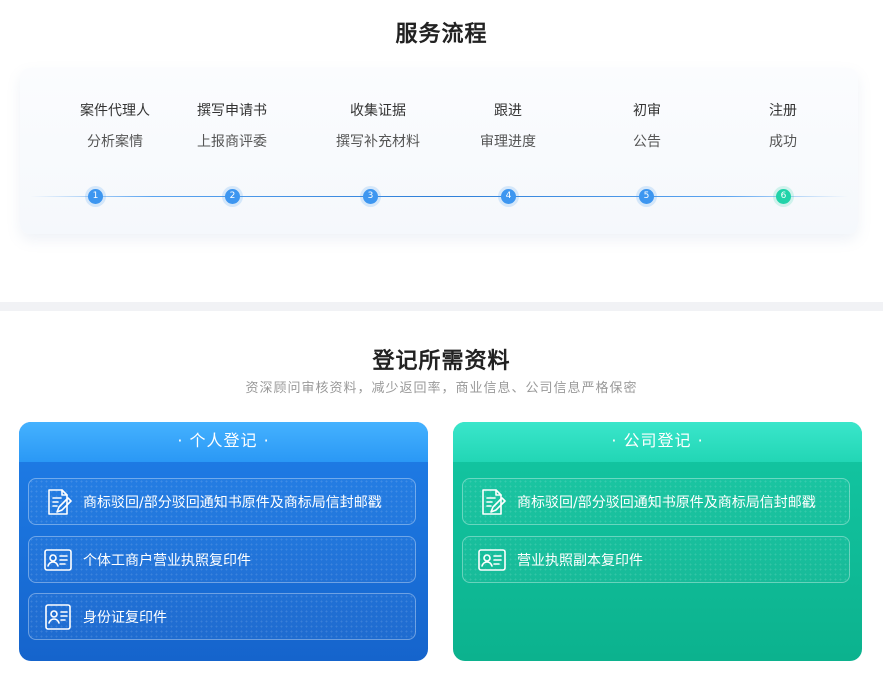  What do you see at coordinates (441, 306) in the screenshot?
I see `section-divider` at bounding box center [441, 306].